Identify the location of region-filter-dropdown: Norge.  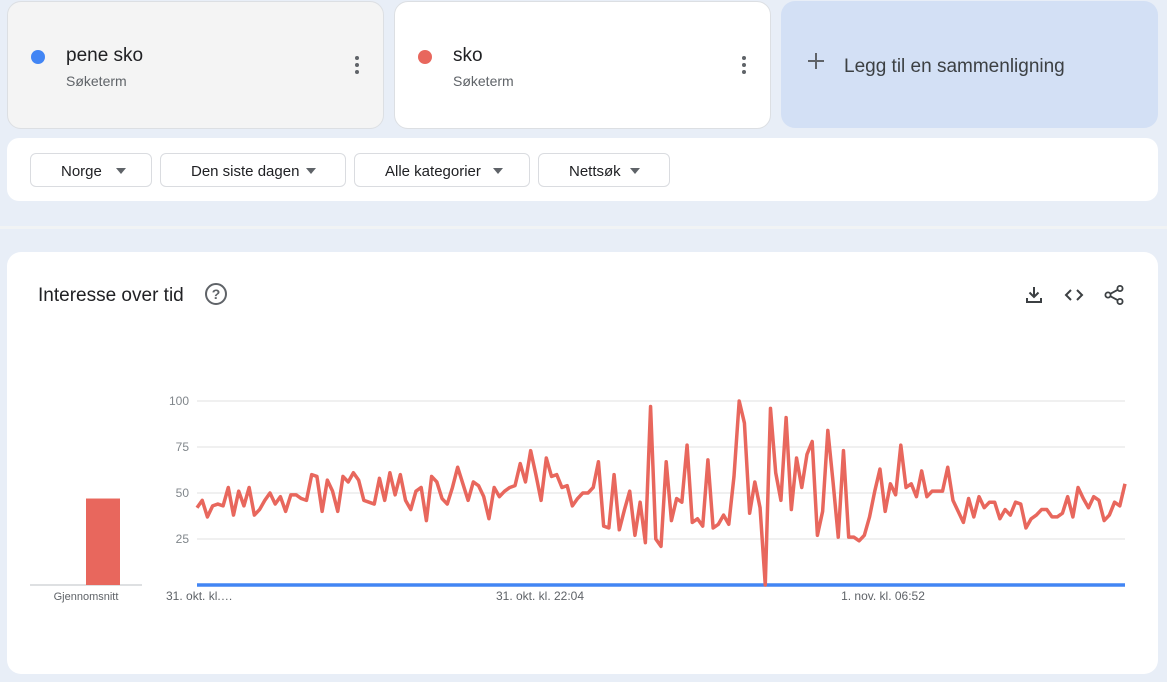
(91, 170).